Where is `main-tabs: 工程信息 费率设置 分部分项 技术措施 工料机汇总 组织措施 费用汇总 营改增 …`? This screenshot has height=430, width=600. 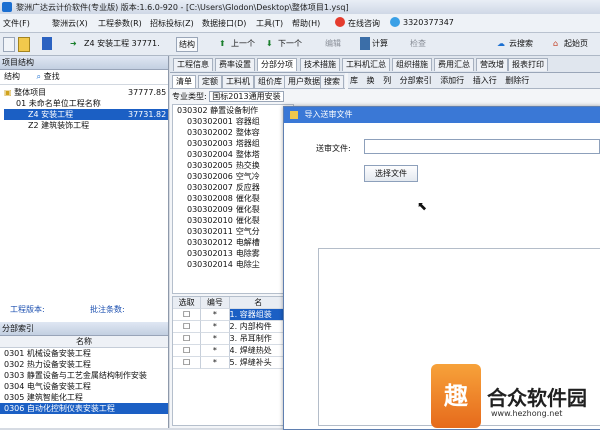
main-tabs: 工程信息 费率设置 分部分项 技术措施 工料机汇总 组织措施 费用汇总 营改增 … is located at coordinates (385, 64).